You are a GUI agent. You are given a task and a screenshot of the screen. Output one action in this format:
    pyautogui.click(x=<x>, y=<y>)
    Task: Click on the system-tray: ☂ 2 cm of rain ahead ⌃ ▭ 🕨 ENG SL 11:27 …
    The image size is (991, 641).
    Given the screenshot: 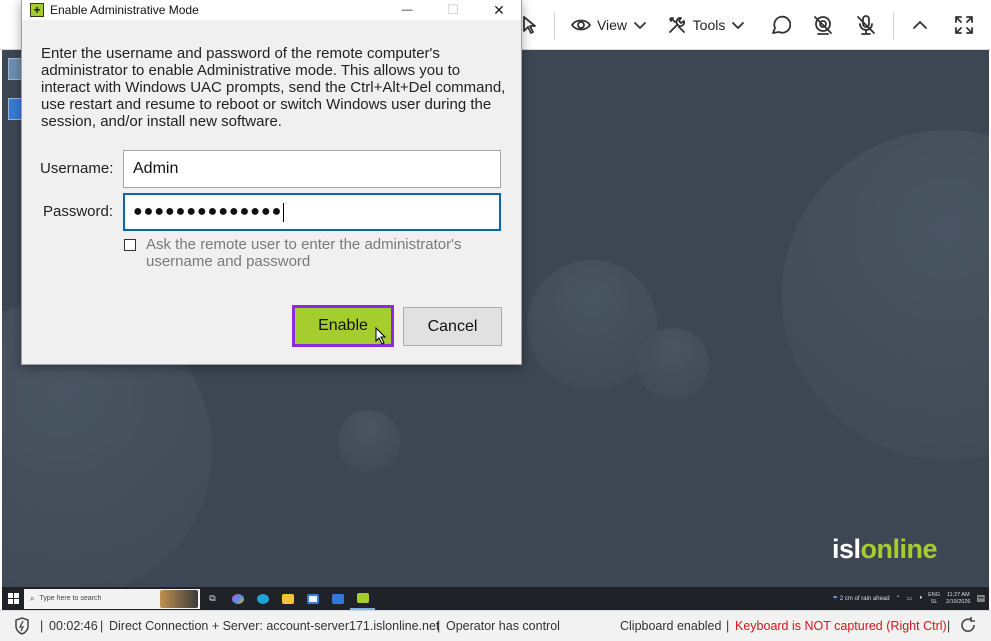 What is the action you would take?
    pyautogui.click(x=909, y=598)
    